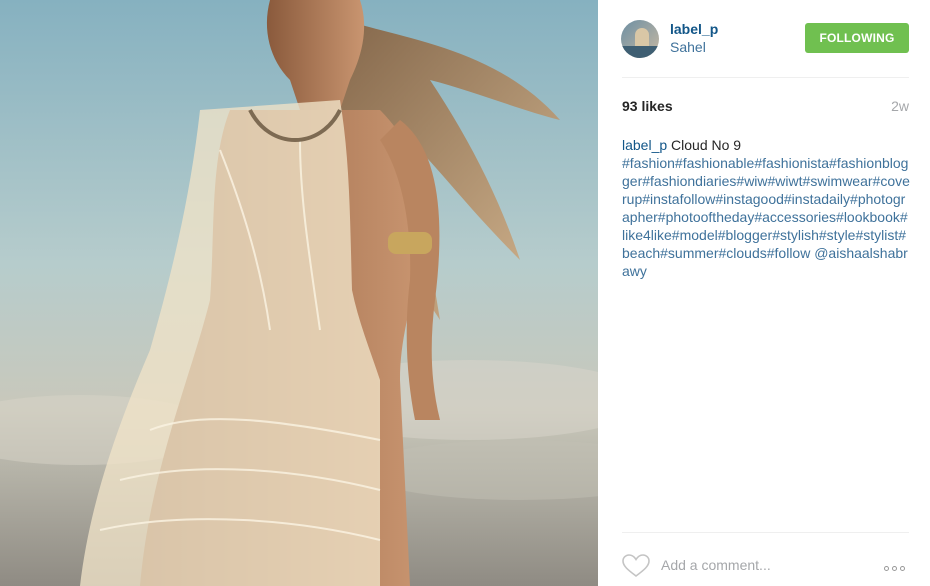 The width and height of the screenshot is (930, 586). I want to click on more-options-icon, so click(897, 570).